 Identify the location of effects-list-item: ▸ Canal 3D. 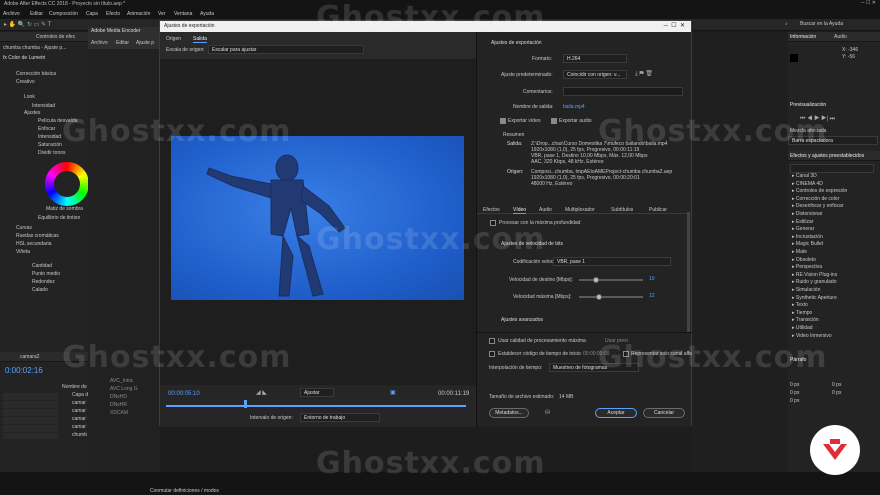
(804, 176).